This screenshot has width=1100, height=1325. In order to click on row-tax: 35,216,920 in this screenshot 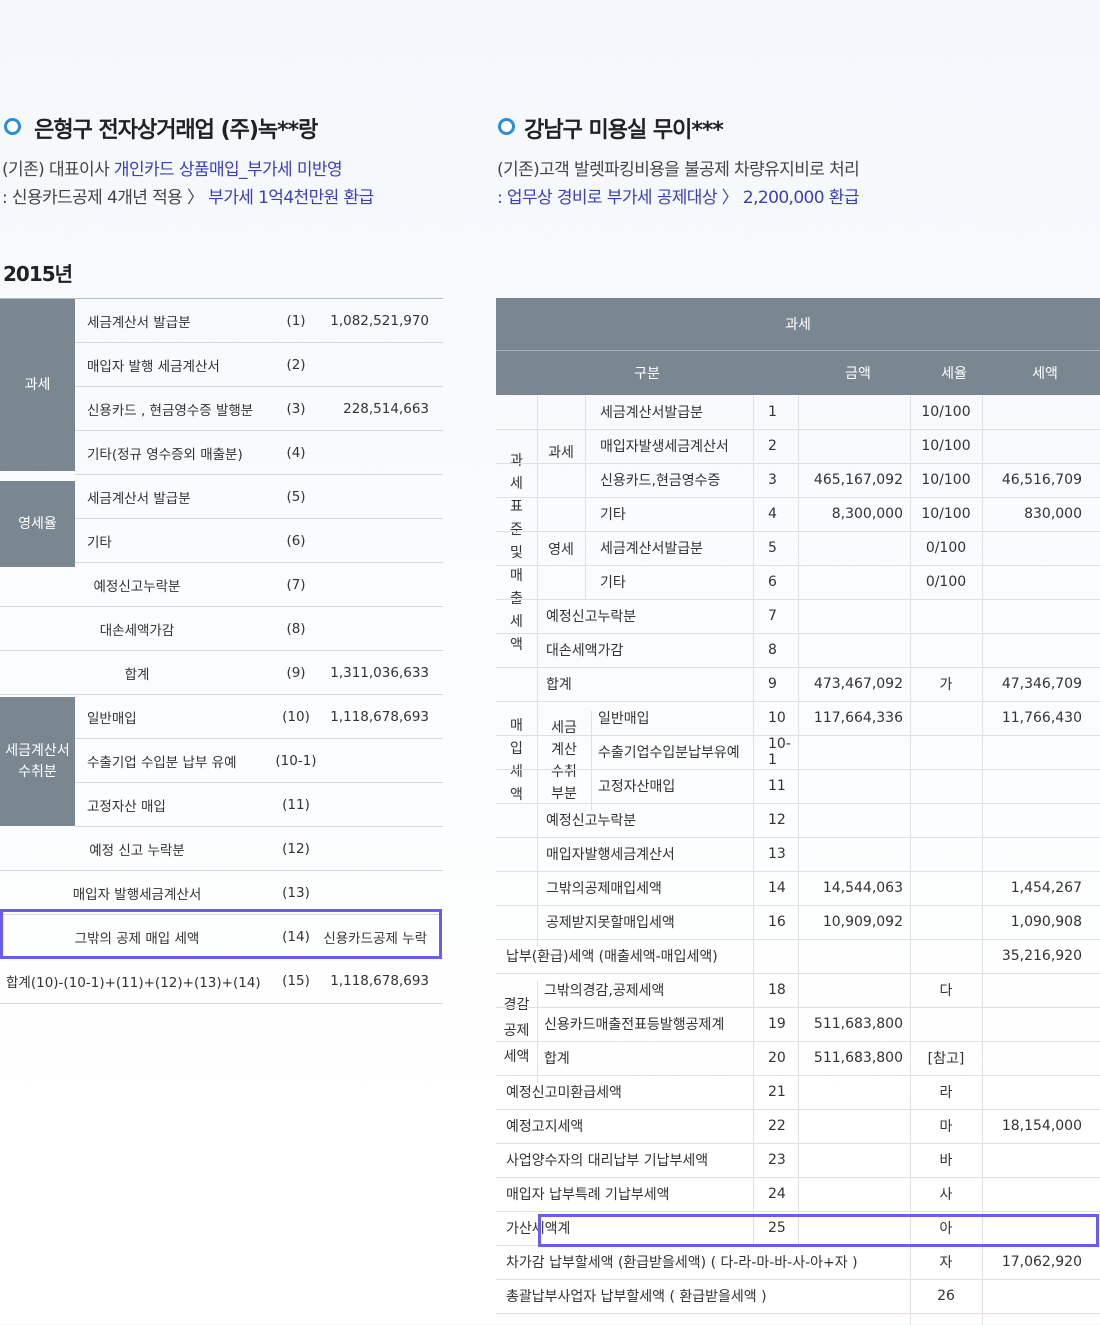, I will do `click(1041, 956)`.